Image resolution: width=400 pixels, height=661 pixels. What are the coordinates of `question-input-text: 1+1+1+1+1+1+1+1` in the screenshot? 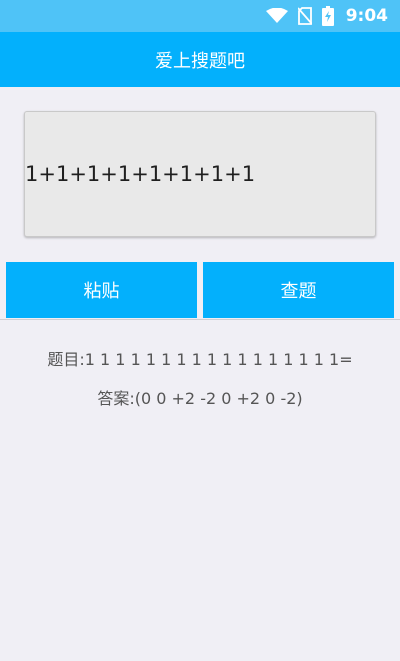 It's located at (140, 174).